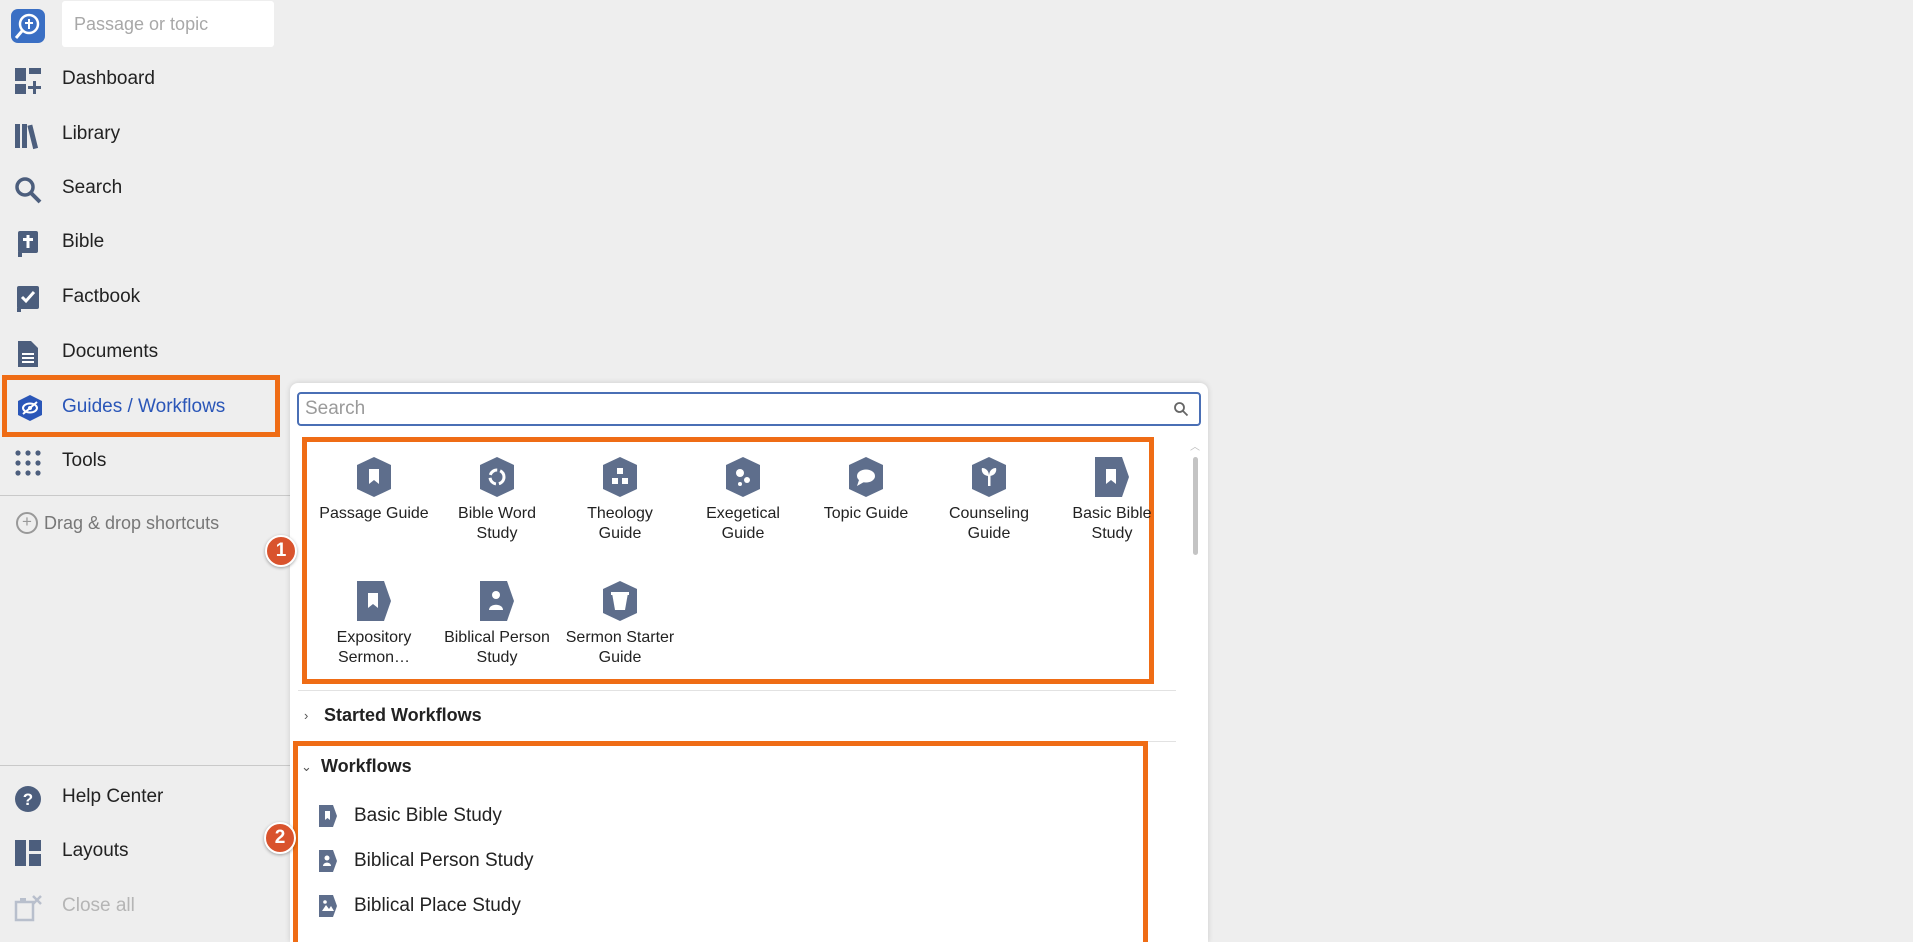 The image size is (1913, 942). I want to click on guide-theology: Theology Guide, so click(620, 500).